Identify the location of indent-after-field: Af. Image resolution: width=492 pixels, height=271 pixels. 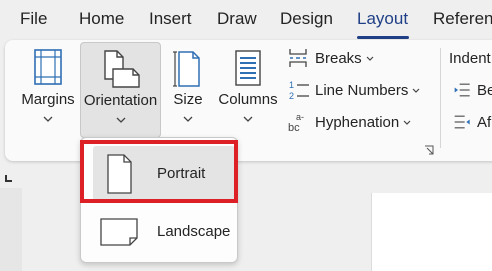
(472, 122).